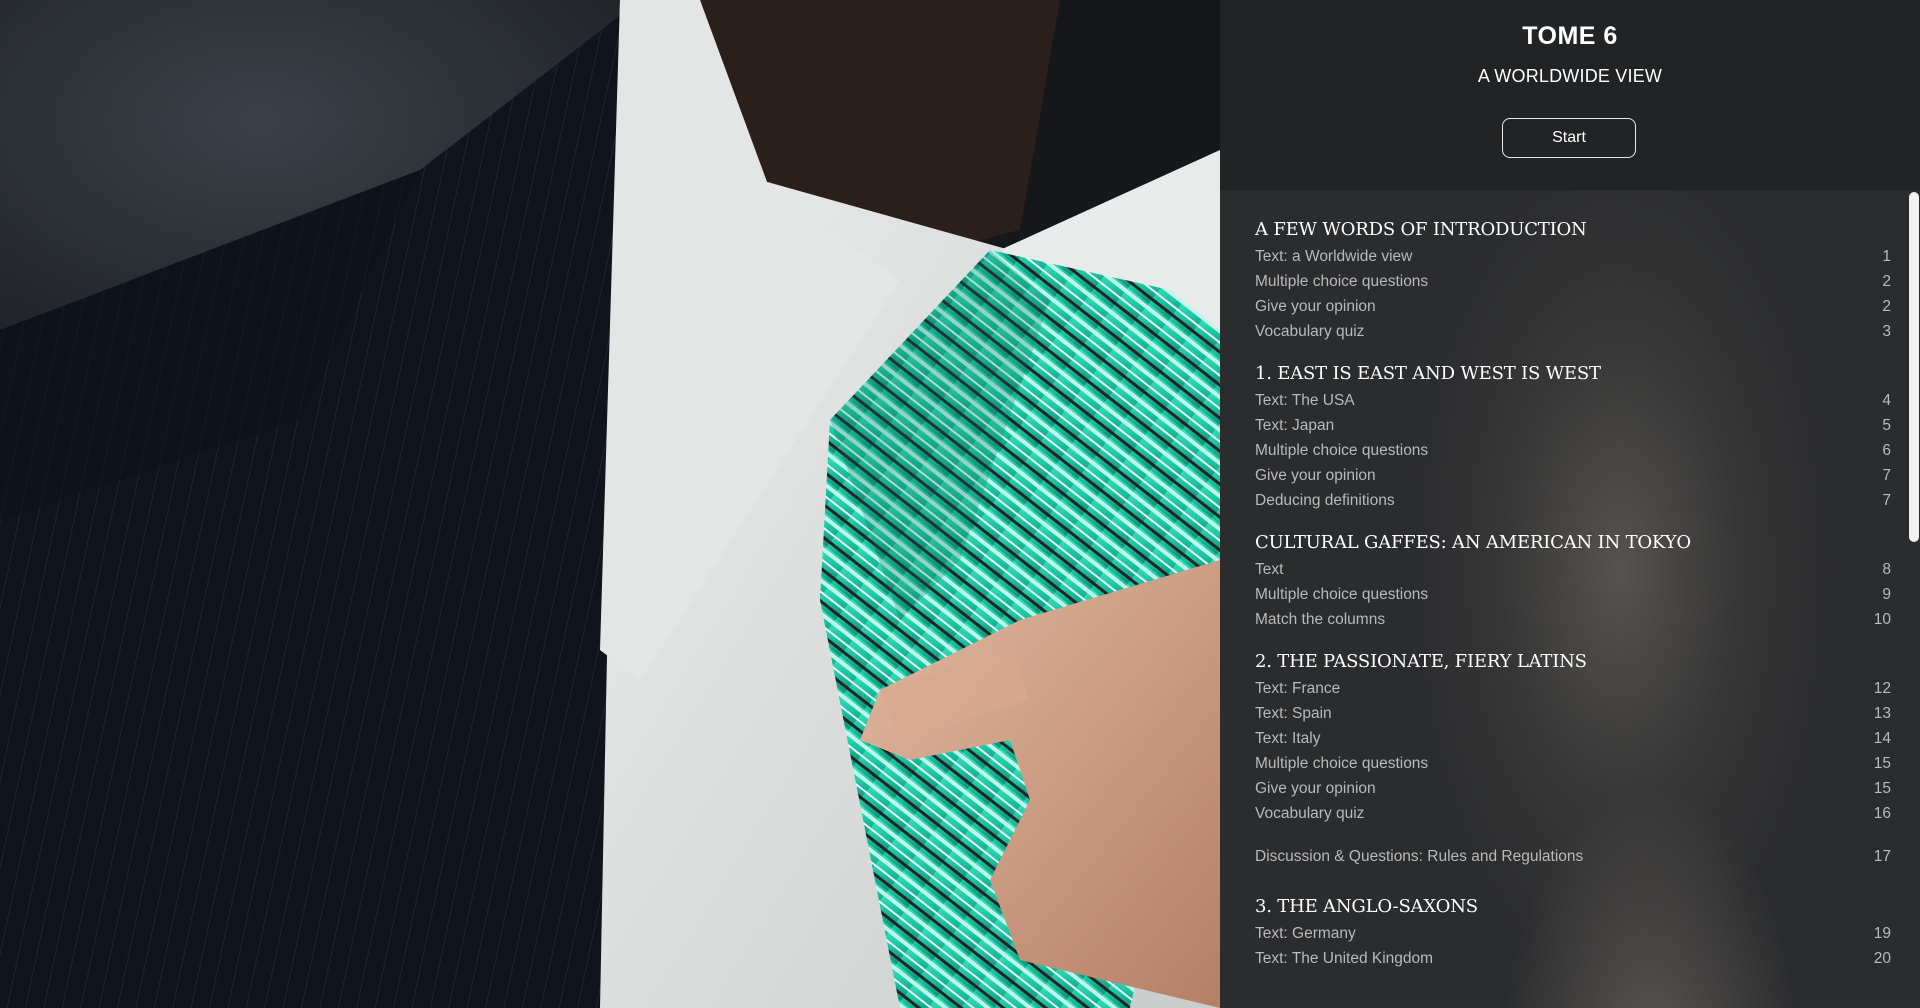 Image resolution: width=1920 pixels, height=1008 pixels. I want to click on toc-entry: Multiple choice questions 9, so click(1573, 594).